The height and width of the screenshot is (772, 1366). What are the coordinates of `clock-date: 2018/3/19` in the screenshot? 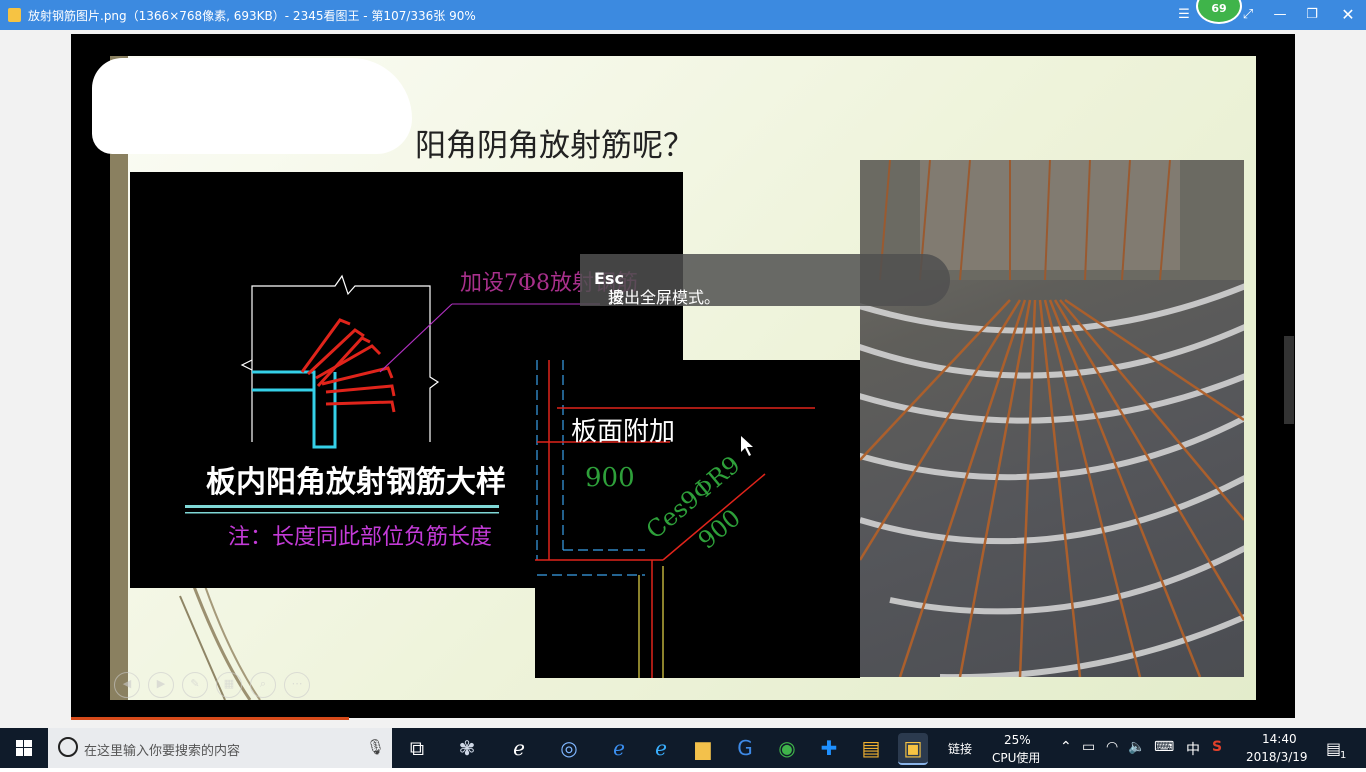 It's located at (1277, 757).